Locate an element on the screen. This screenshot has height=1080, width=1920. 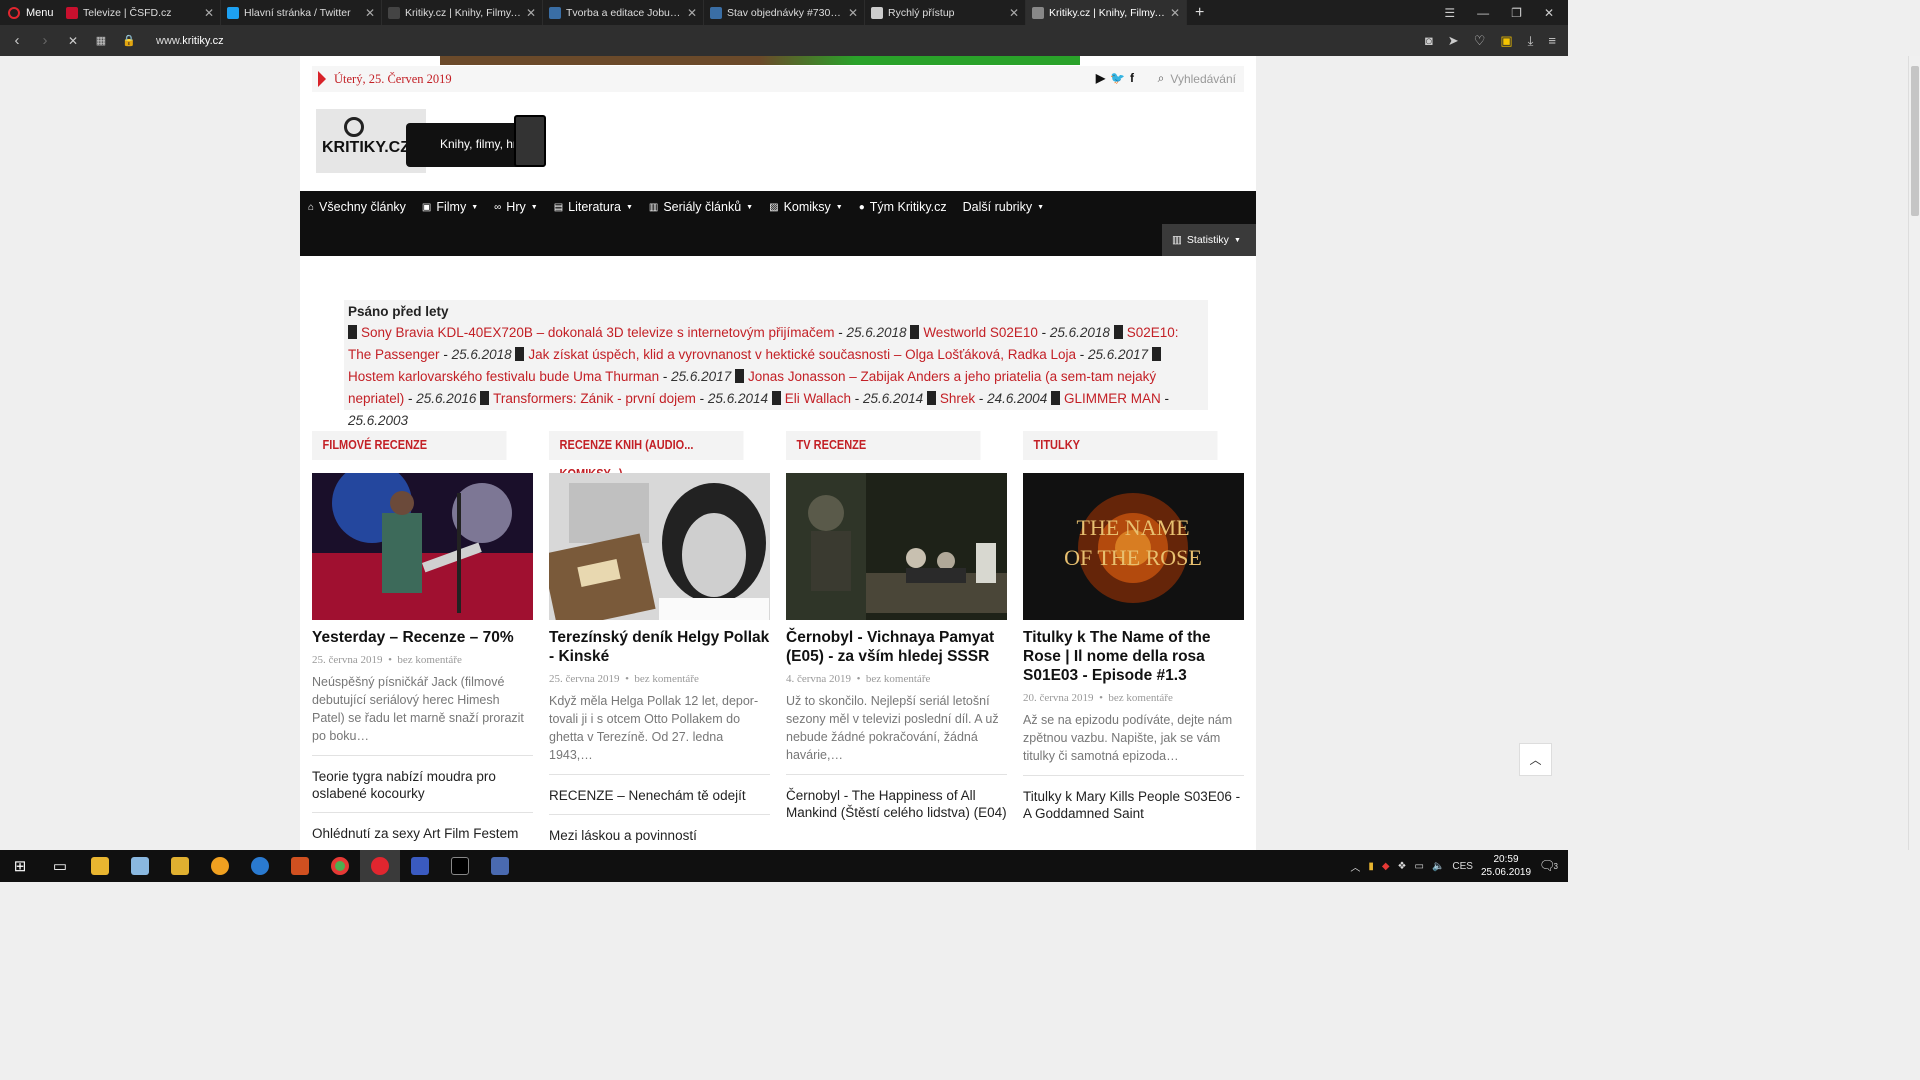
browser-tab: Stav objednávky #73013 - : ✕ is located at coordinates (784, 12).